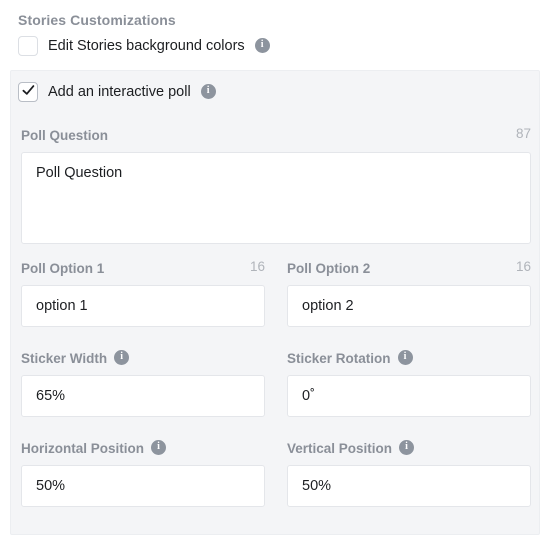 Image resolution: width=550 pixels, height=548 pixels. I want to click on poll-question-label-row: Poll Question 87, so click(276, 135).